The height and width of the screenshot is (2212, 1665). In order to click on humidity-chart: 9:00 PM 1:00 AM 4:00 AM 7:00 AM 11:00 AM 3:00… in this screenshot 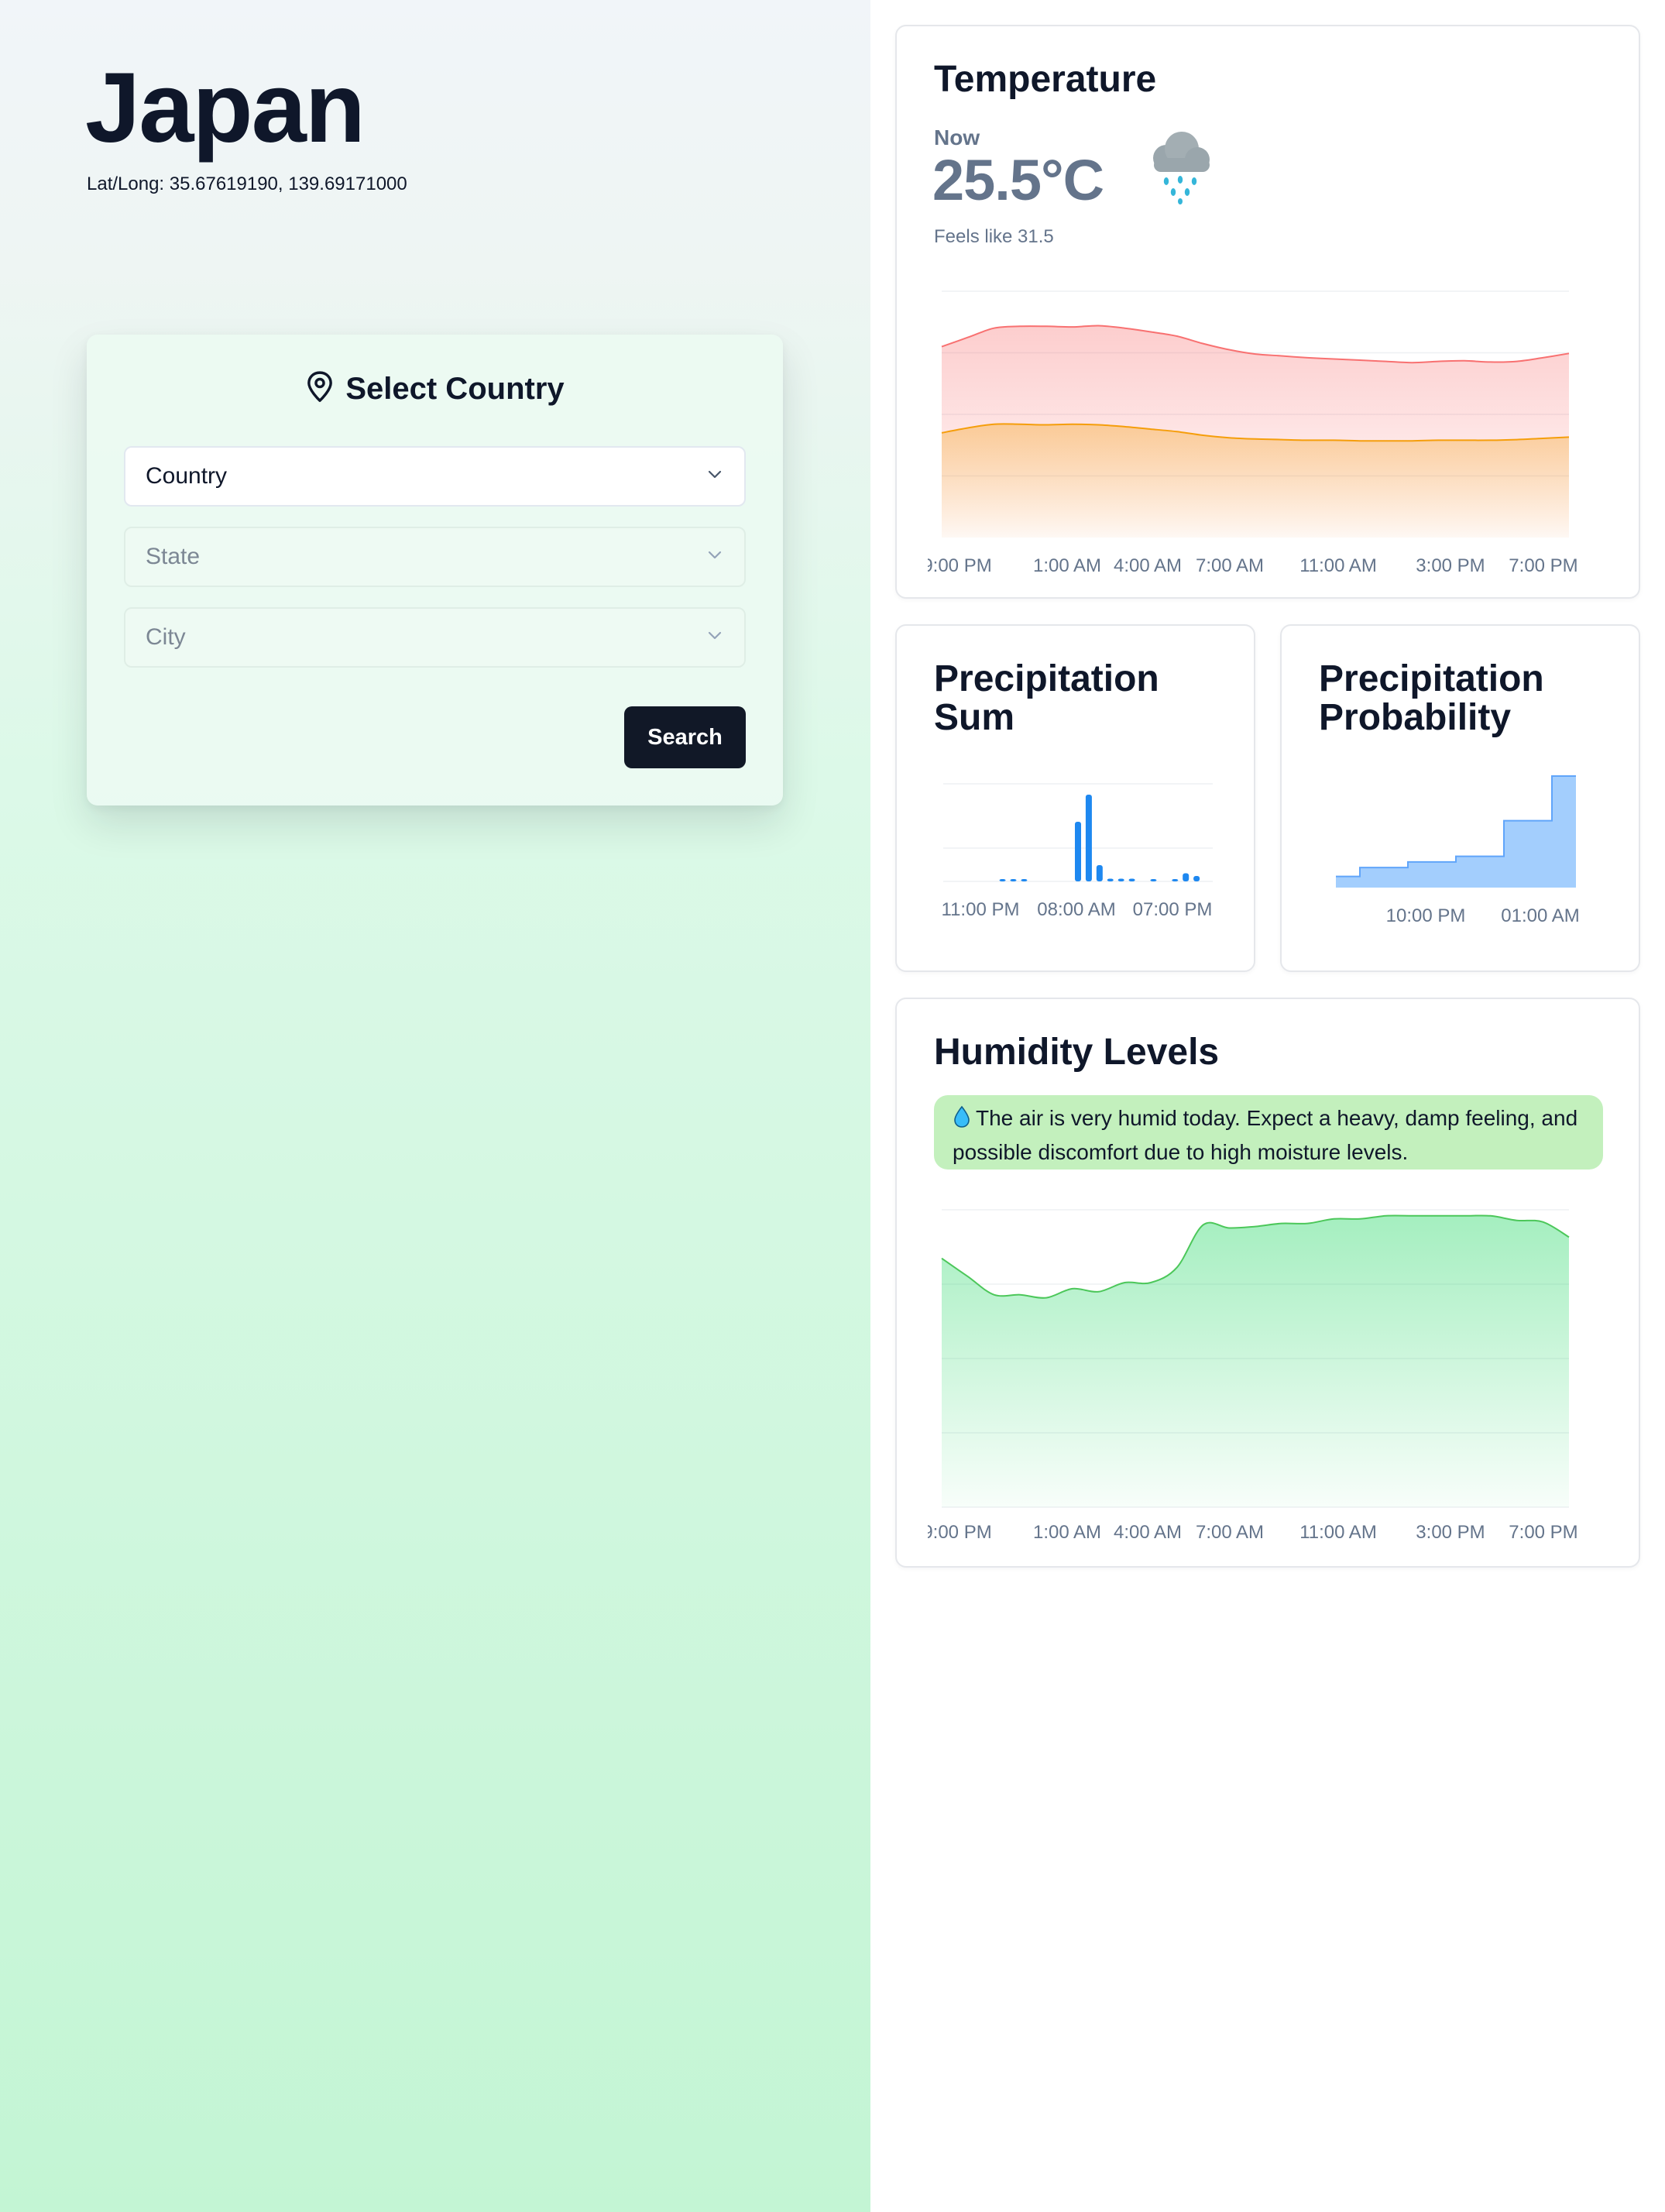, I will do `click(1253, 1376)`.